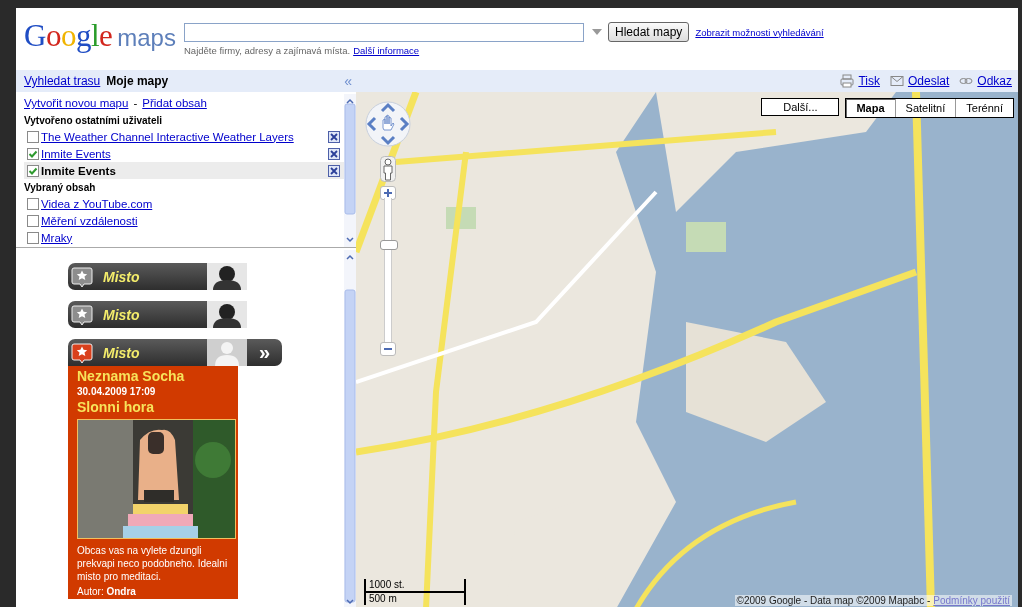  I want to click on zoom-out-button, so click(388, 349).